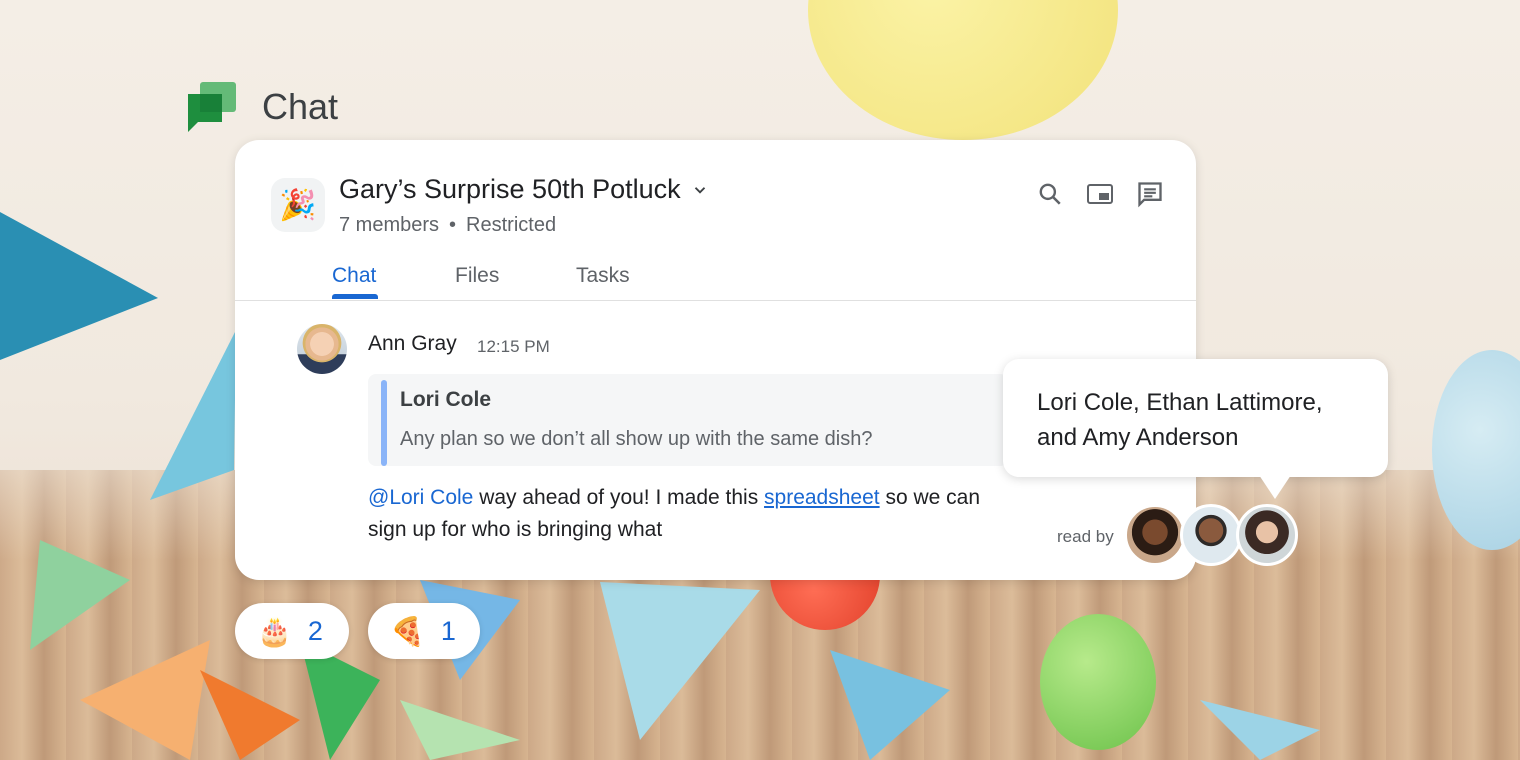 Image resolution: width=1520 pixels, height=760 pixels. I want to click on thread-icon, so click(1150, 194).